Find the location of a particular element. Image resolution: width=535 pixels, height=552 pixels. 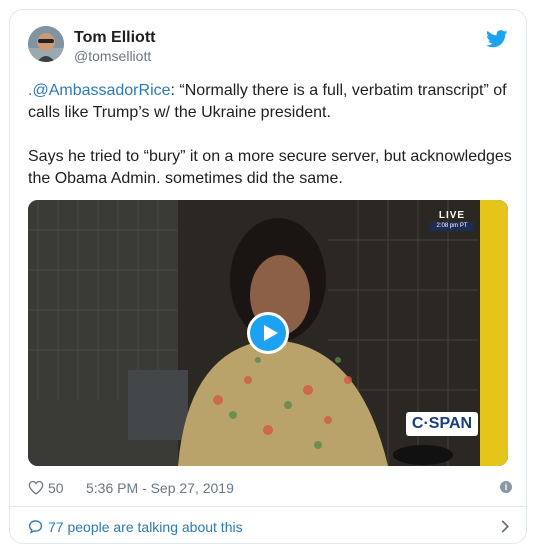

chevron-right-icon is located at coordinates (505, 526).